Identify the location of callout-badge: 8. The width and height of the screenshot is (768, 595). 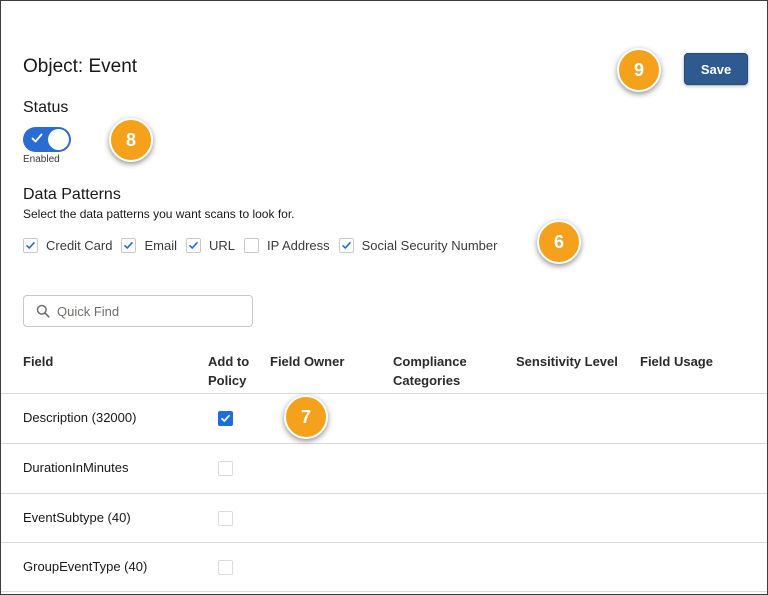
(131, 140).